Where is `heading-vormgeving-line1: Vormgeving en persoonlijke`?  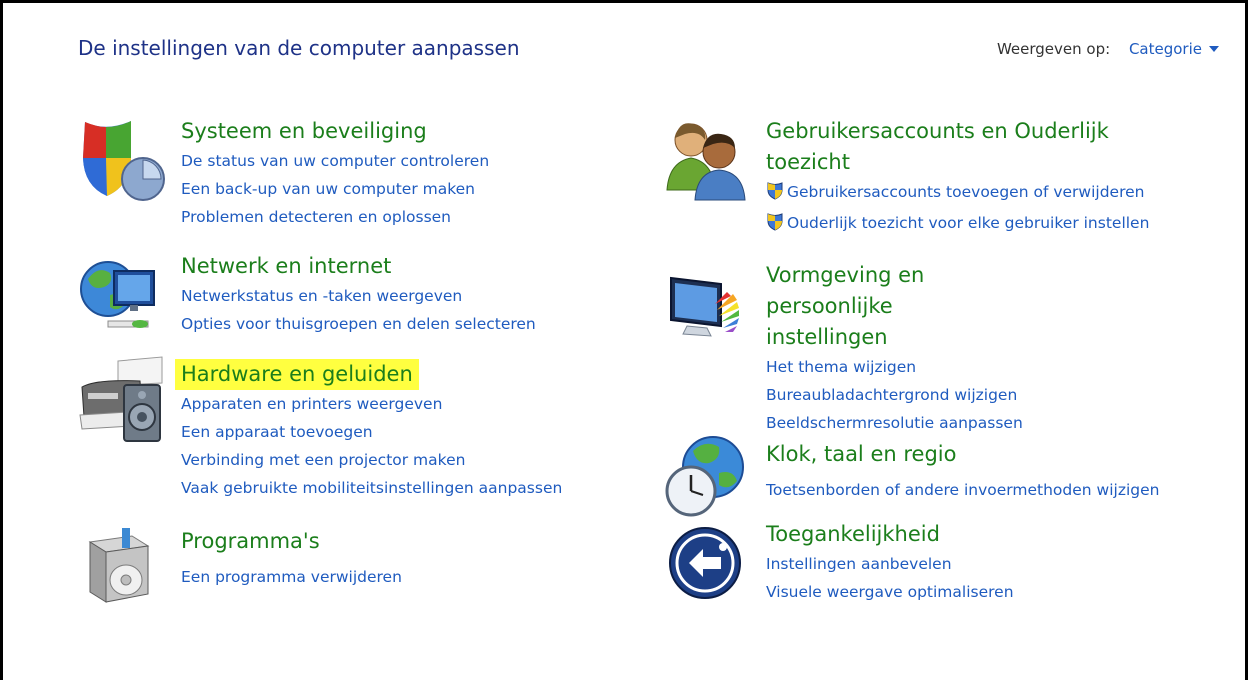
heading-vormgeving-line1: Vormgeving en persoonlijke is located at coordinates (845, 290).